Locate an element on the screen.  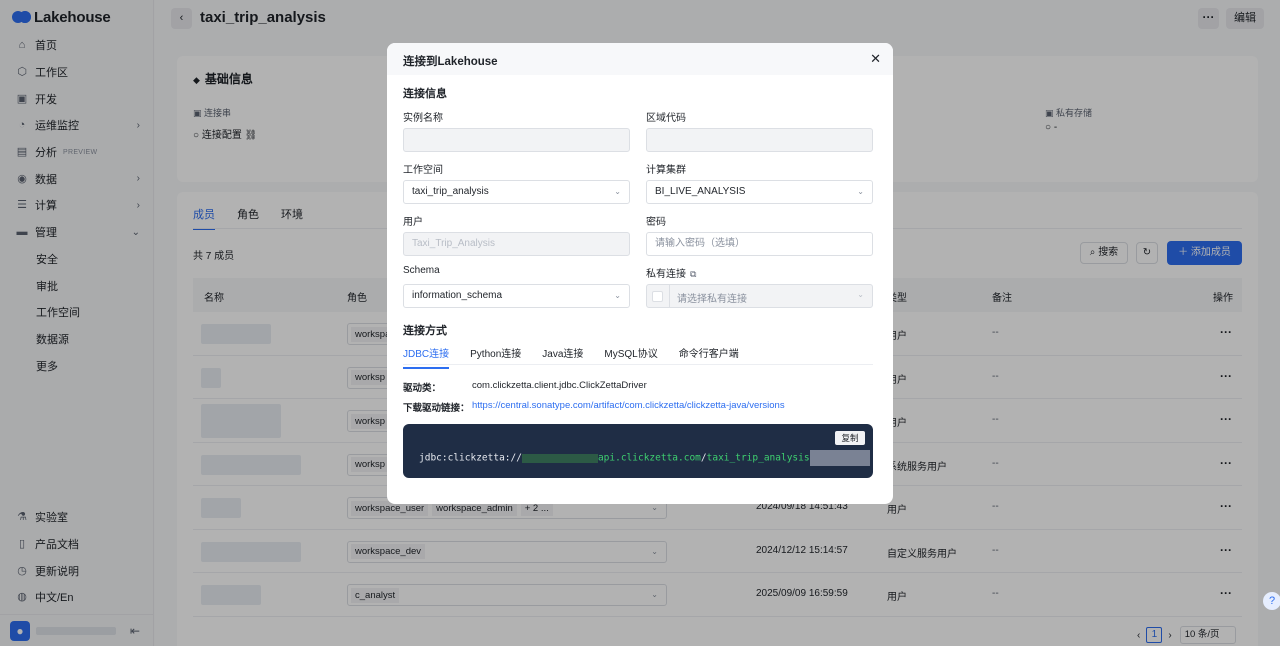
private-conn-checkbox is located at coordinates (657, 296).